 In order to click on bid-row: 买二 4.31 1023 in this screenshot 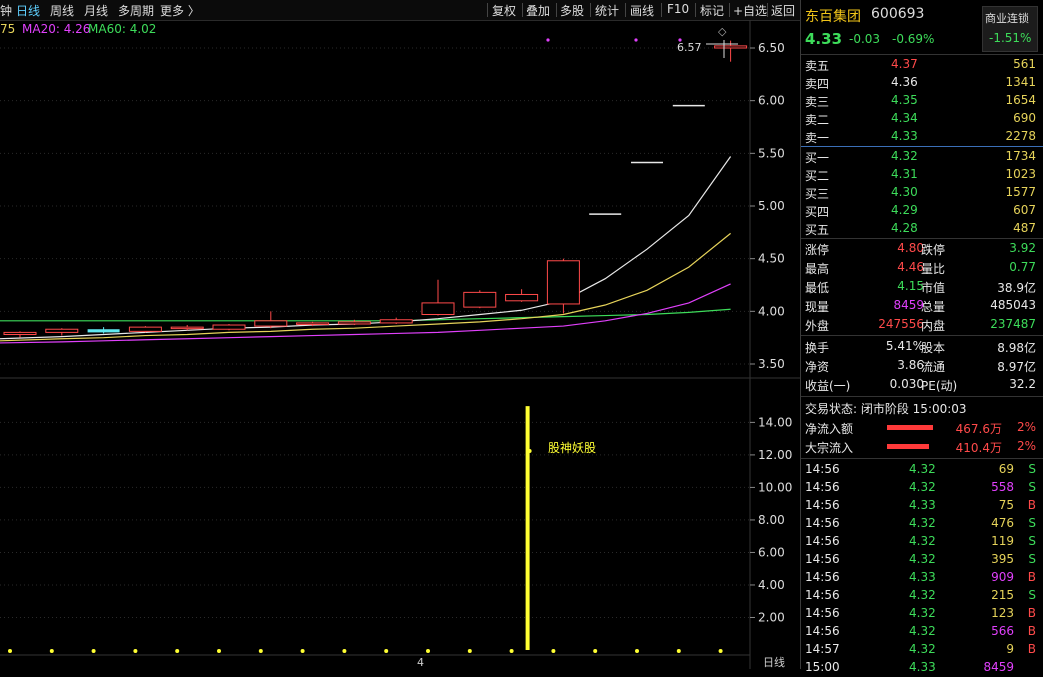, I will do `click(922, 175)`.